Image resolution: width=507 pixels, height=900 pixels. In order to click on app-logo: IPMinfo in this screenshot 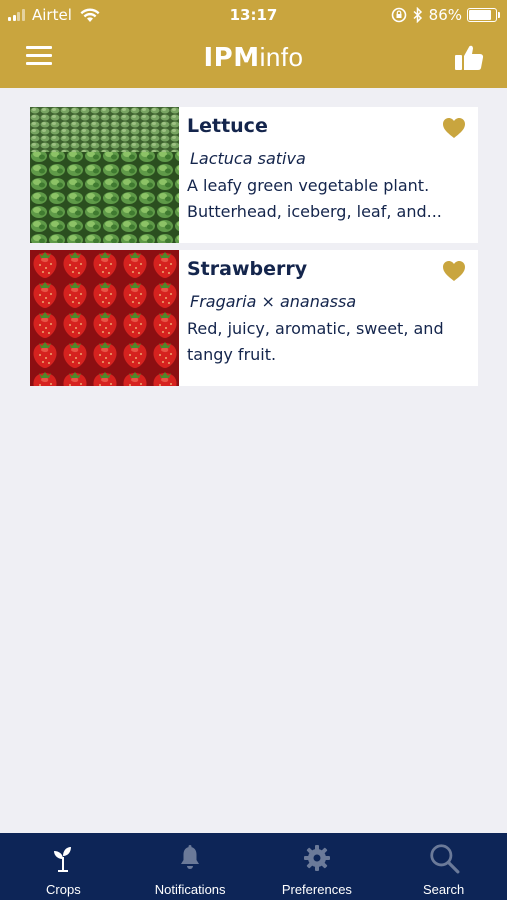, I will do `click(253, 57)`.